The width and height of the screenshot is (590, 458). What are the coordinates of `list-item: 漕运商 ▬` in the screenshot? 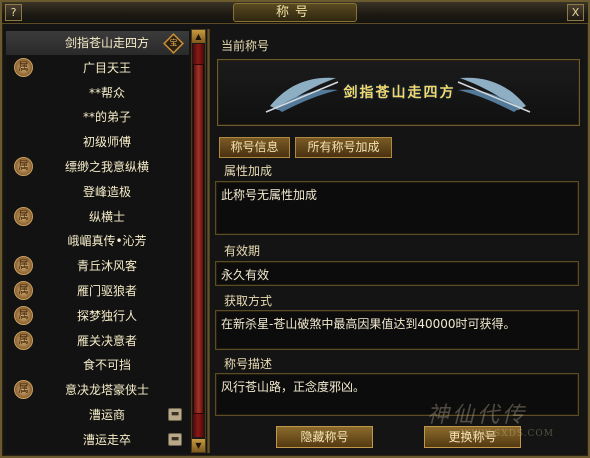 It's located at (97, 415).